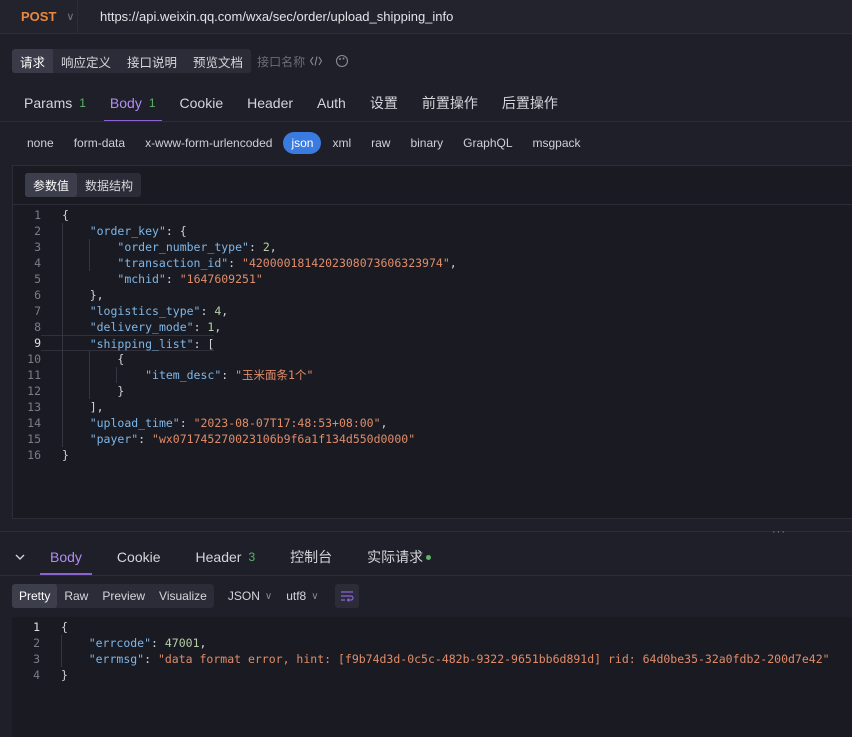 This screenshot has width=852, height=737. I want to click on tab-post-script: 后置操作, so click(530, 103).